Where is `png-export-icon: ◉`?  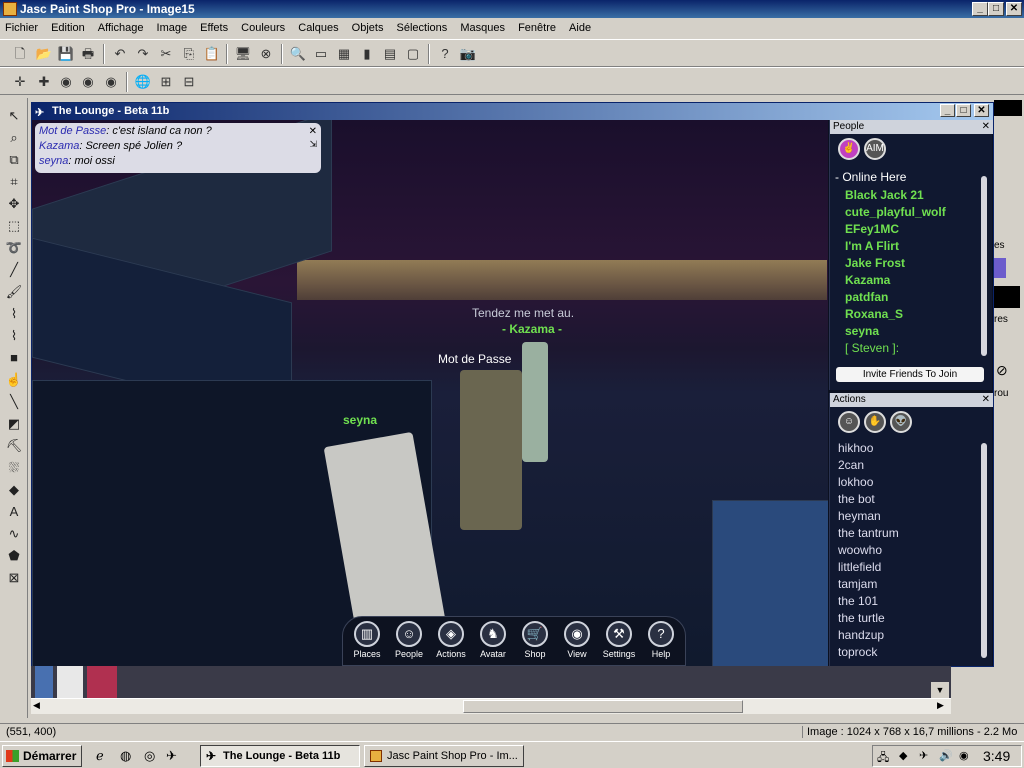 png-export-icon: ◉ is located at coordinates (111, 82).